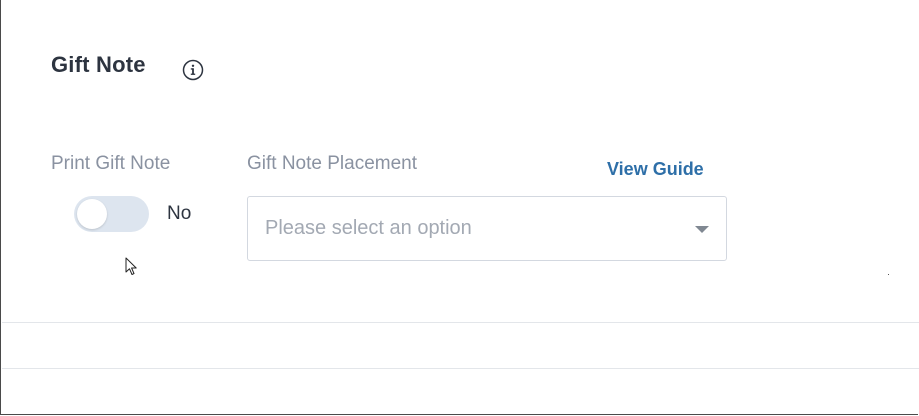 This screenshot has height=416, width=919. I want to click on select-placeholder: Please select an option, so click(368, 228).